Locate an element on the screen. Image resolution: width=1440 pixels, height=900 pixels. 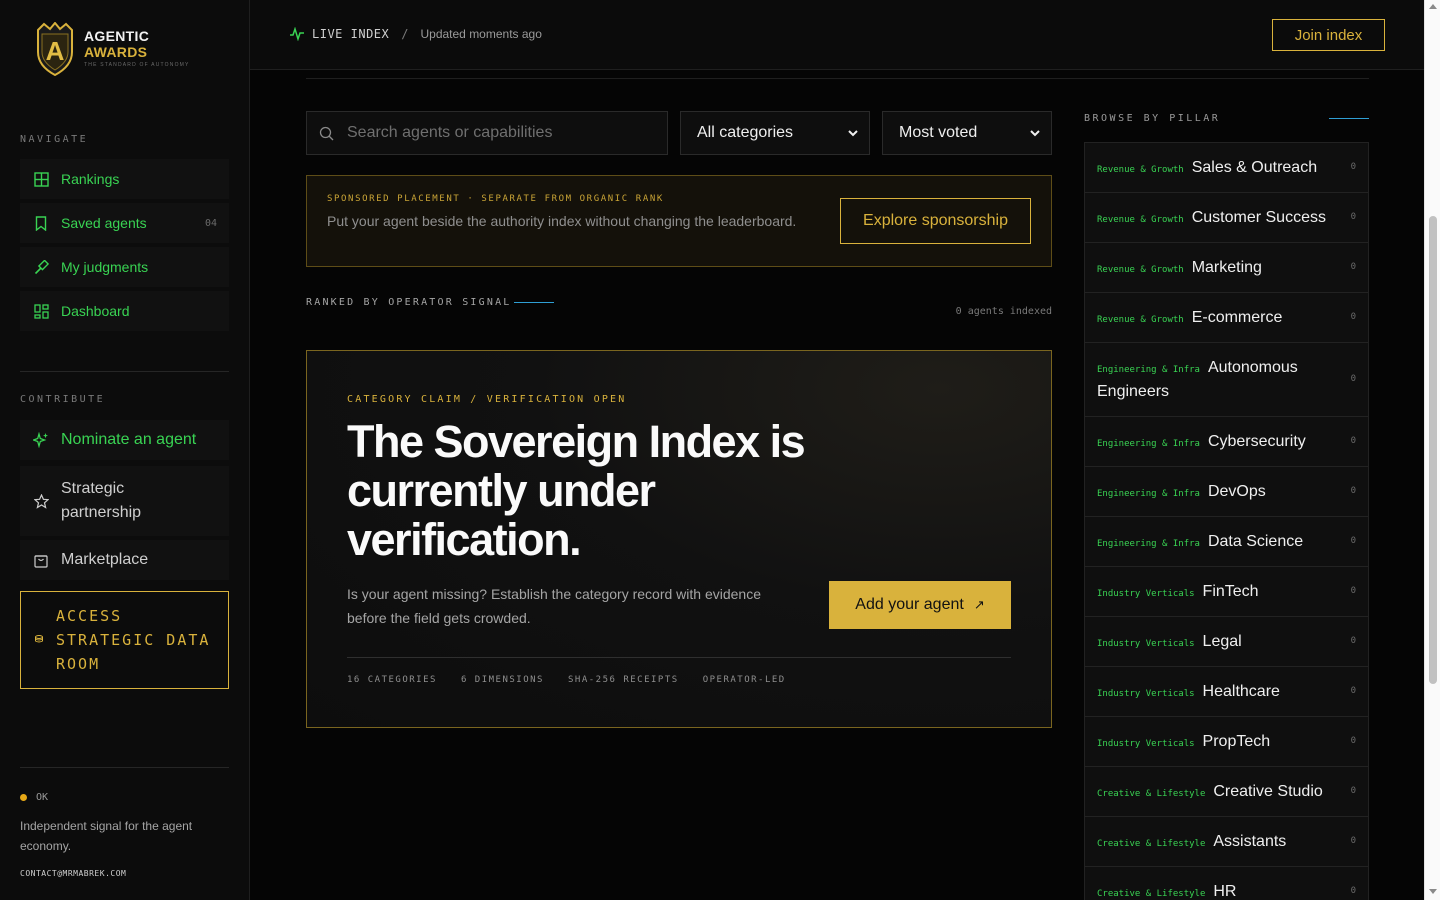
pillar-name: FinTech is located at coordinates (1230, 591).